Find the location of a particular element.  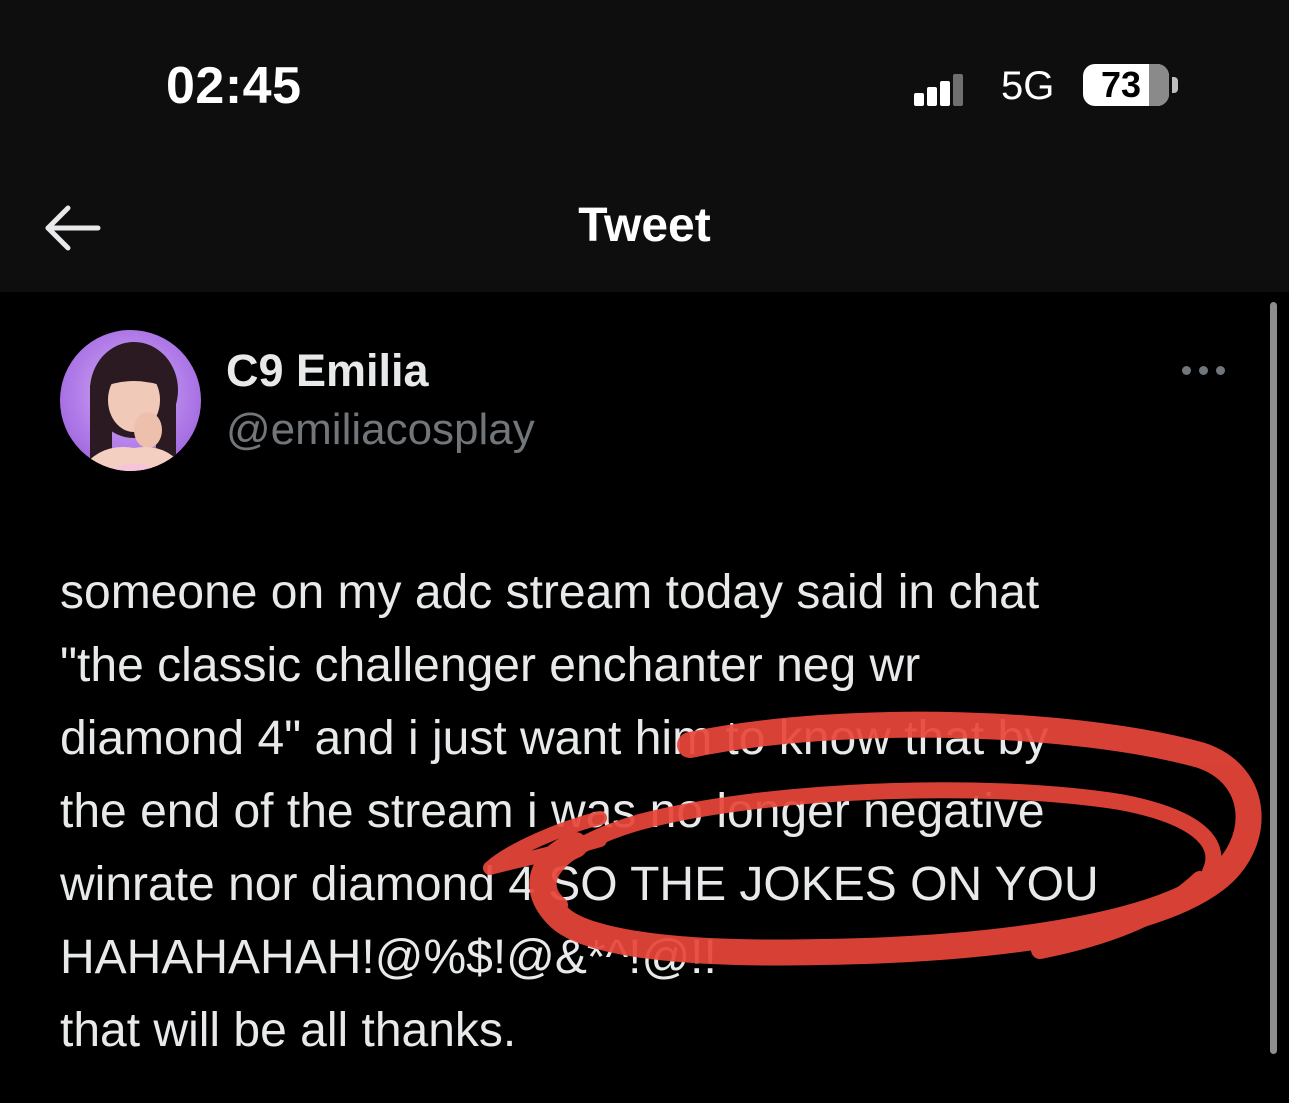

avatar-image is located at coordinates (133, 406).